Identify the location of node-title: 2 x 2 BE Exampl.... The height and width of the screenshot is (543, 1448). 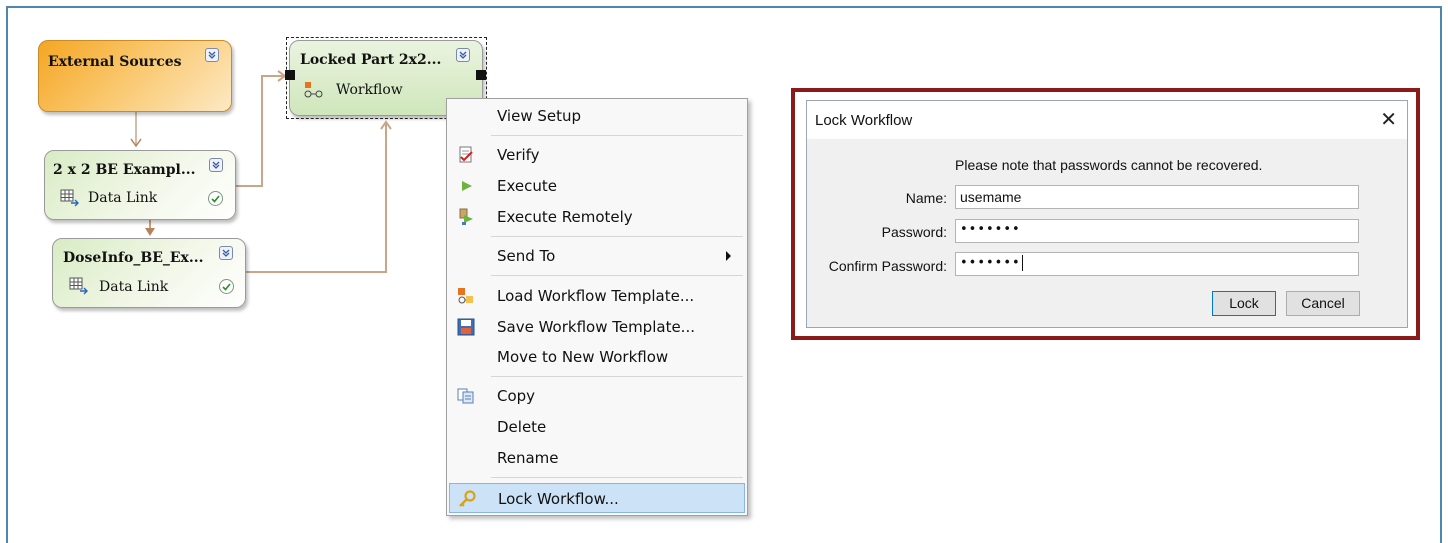
(124, 170).